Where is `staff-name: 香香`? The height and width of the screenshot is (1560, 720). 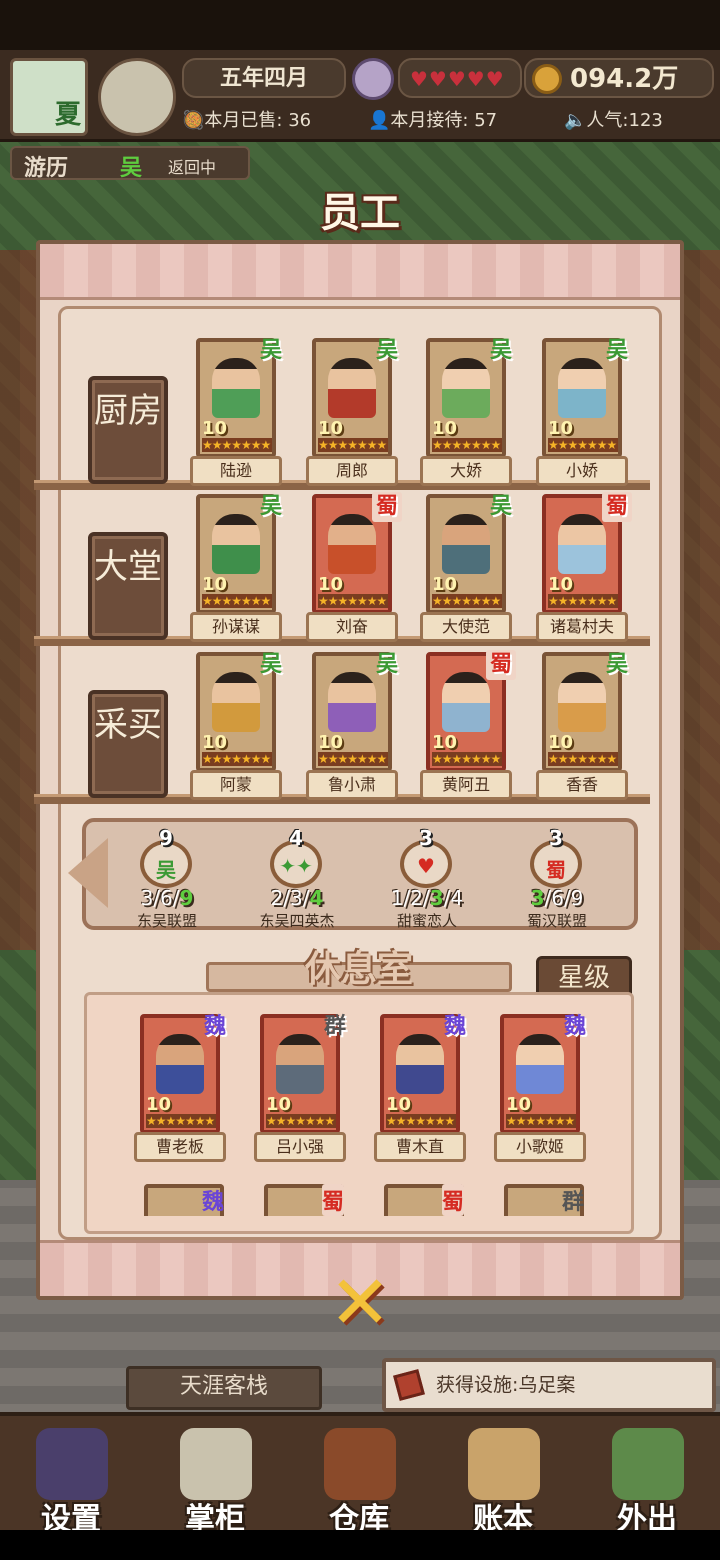
staff-name: 香香 is located at coordinates (582, 785).